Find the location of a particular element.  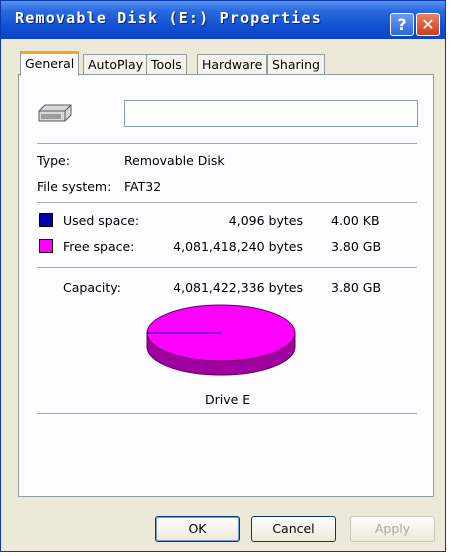

capacity-size: 3.80 GB is located at coordinates (356, 287).